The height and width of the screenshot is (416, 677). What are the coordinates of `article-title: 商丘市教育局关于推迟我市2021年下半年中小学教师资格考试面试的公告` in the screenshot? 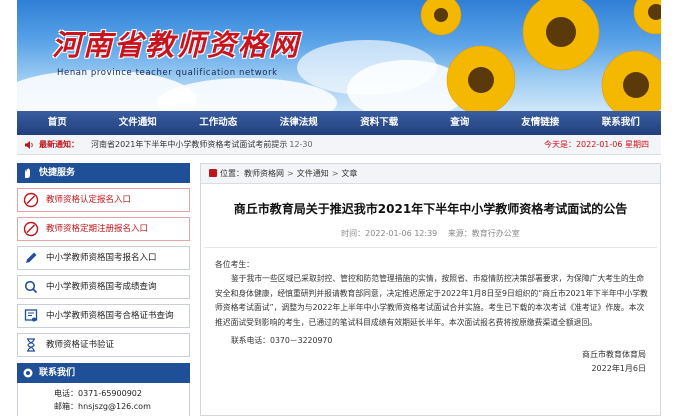 It's located at (430, 209).